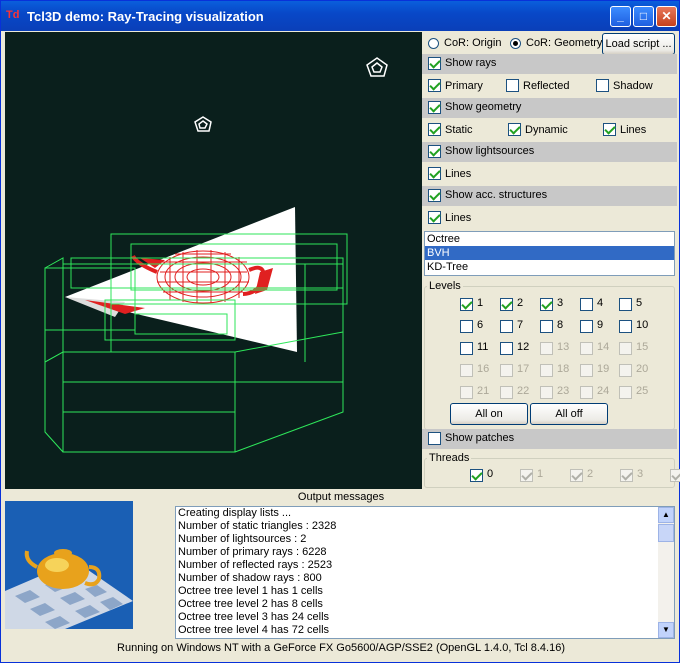 Image resolution: width=680 pixels, height=663 pixels. Describe the element at coordinates (466, 348) in the screenshot. I see `level-11-checkbox` at that location.